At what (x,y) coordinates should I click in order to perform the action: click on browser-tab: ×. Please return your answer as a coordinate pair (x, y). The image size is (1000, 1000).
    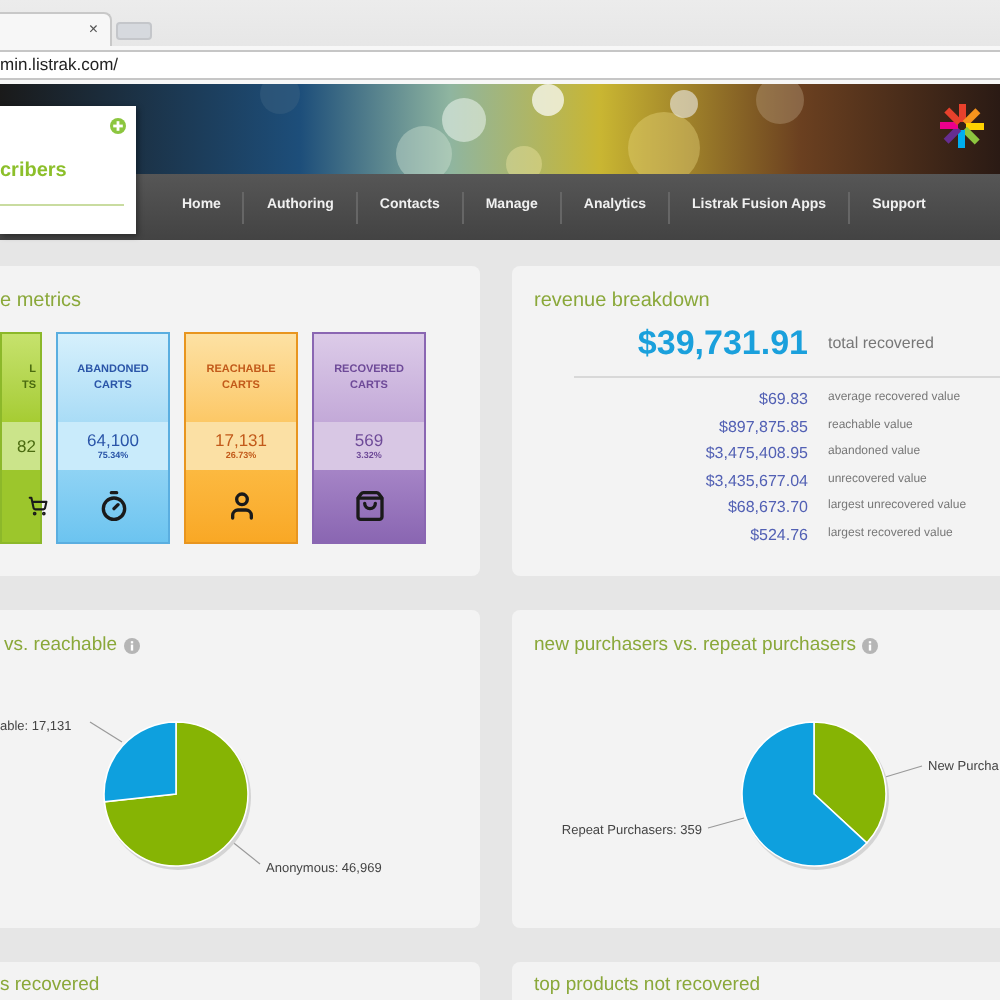
    Looking at the image, I should click on (56, 29).